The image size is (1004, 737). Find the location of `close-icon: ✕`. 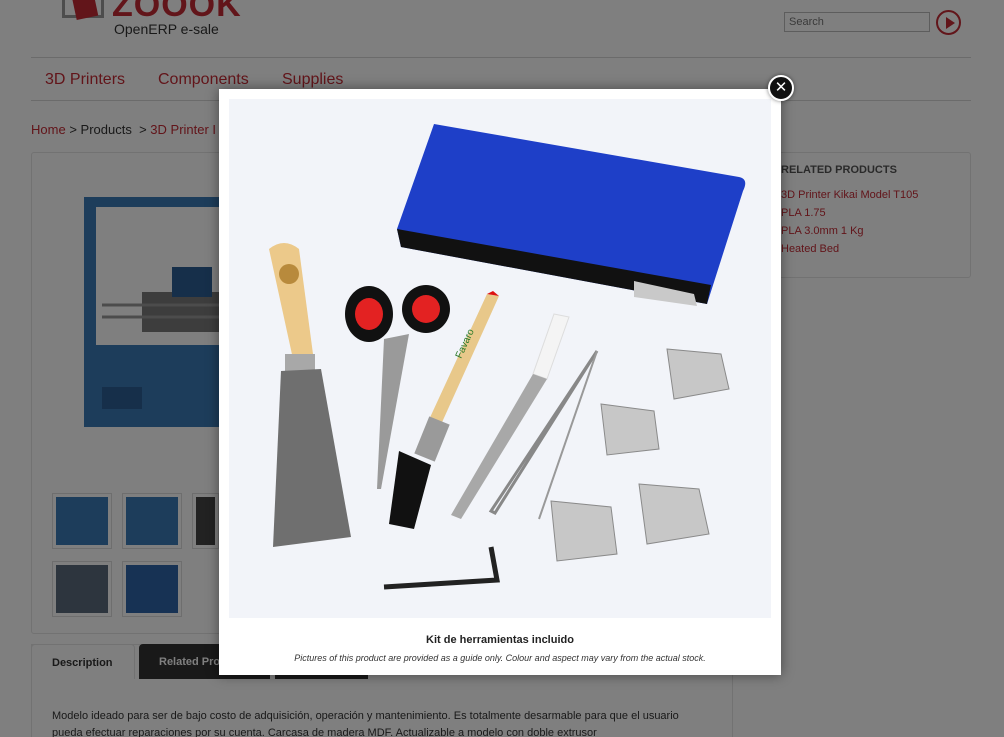

close-icon: ✕ is located at coordinates (781, 88).